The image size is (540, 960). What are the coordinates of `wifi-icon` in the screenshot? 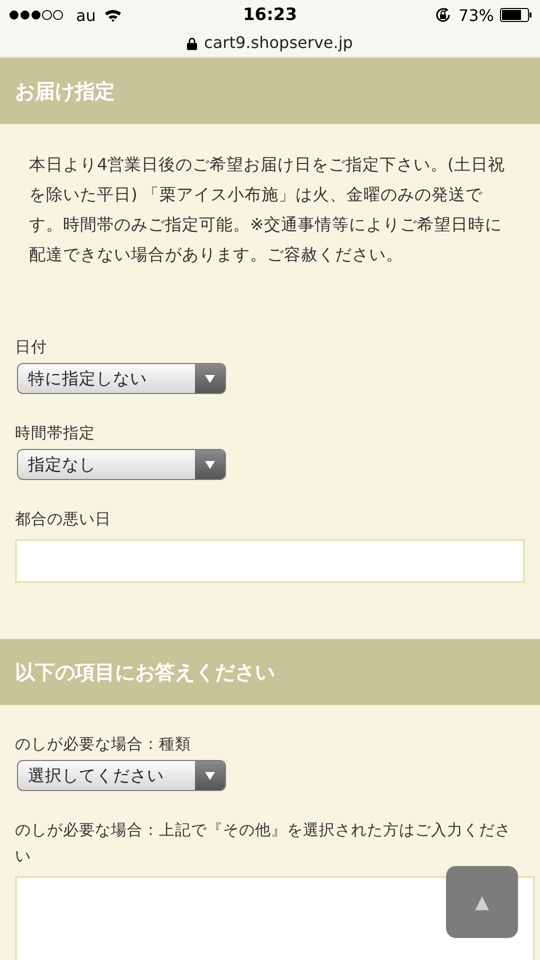 It's located at (113, 15).